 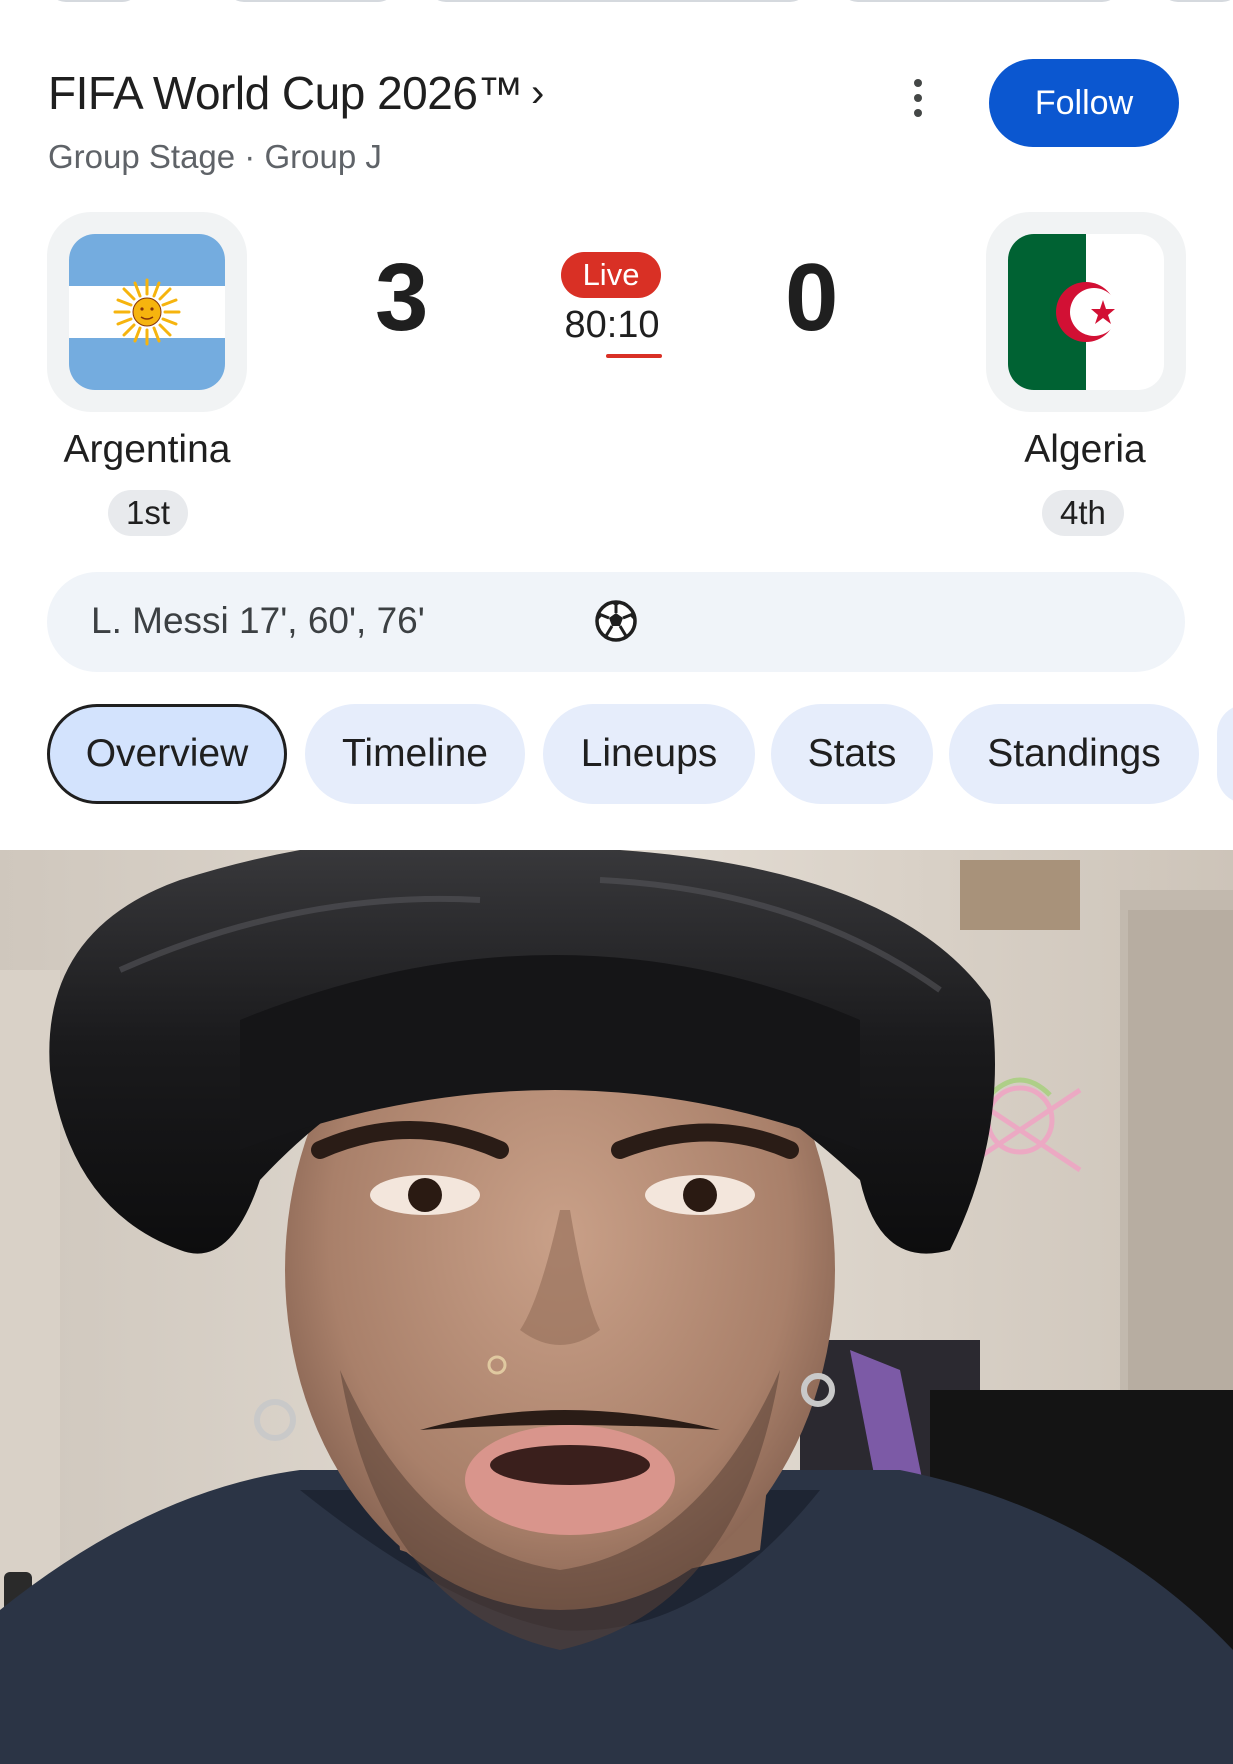 I want to click on competition-title: FIFA World Cup 2026™, so click(x=285, y=93).